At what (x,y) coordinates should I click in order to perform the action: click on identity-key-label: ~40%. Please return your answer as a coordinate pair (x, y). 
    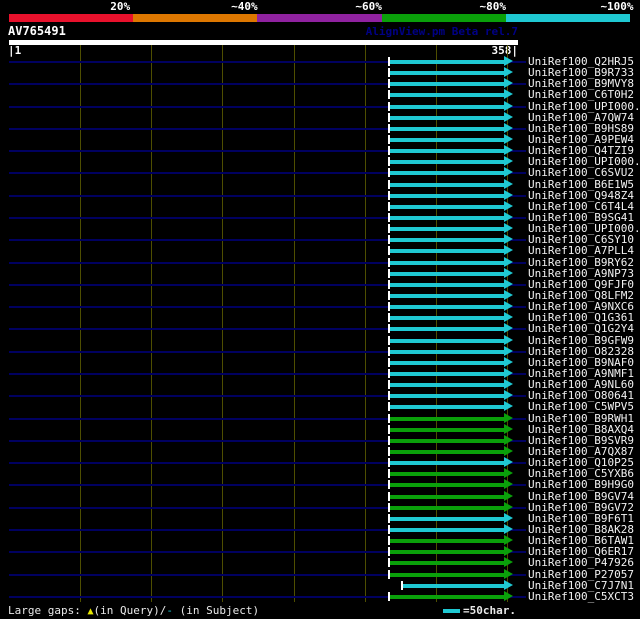
    Looking at the image, I should click on (244, 6).